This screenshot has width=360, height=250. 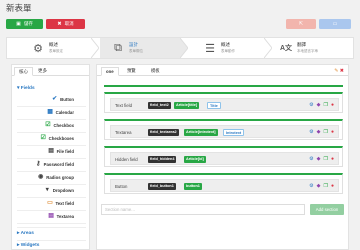 I want to click on field-item: ▦ Calendar, so click(x=60, y=112).